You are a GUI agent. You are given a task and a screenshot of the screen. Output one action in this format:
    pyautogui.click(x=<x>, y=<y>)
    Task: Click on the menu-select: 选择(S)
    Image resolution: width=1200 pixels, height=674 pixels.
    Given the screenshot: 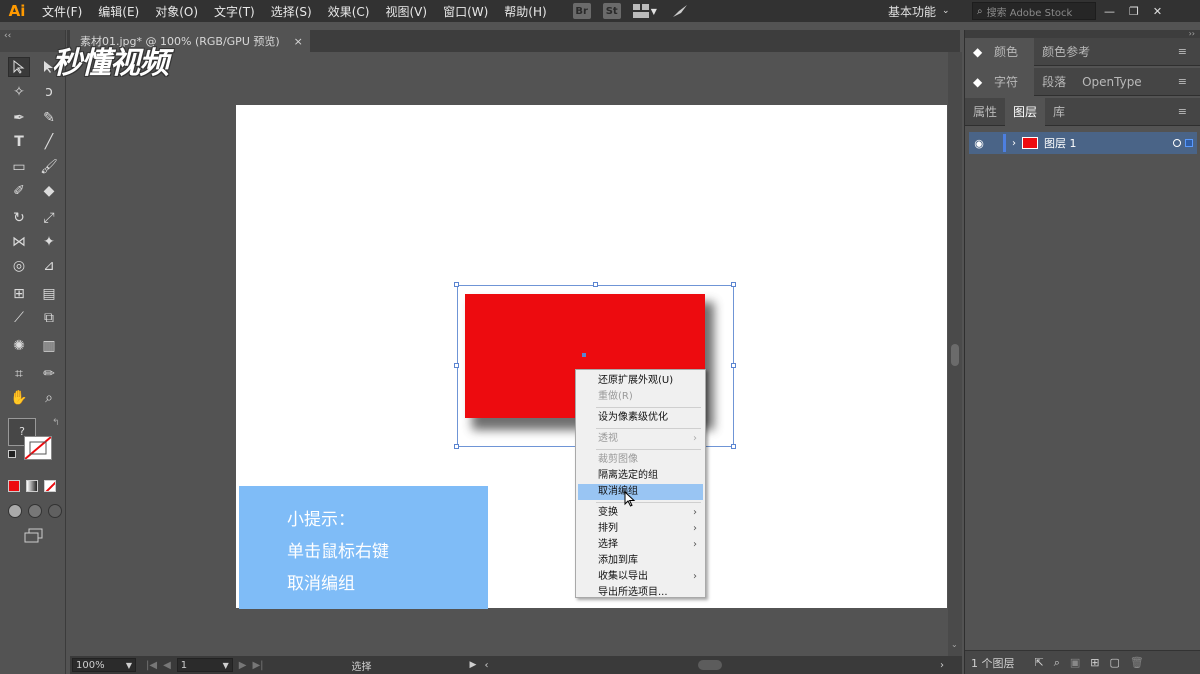 What is the action you would take?
    pyautogui.click(x=291, y=11)
    